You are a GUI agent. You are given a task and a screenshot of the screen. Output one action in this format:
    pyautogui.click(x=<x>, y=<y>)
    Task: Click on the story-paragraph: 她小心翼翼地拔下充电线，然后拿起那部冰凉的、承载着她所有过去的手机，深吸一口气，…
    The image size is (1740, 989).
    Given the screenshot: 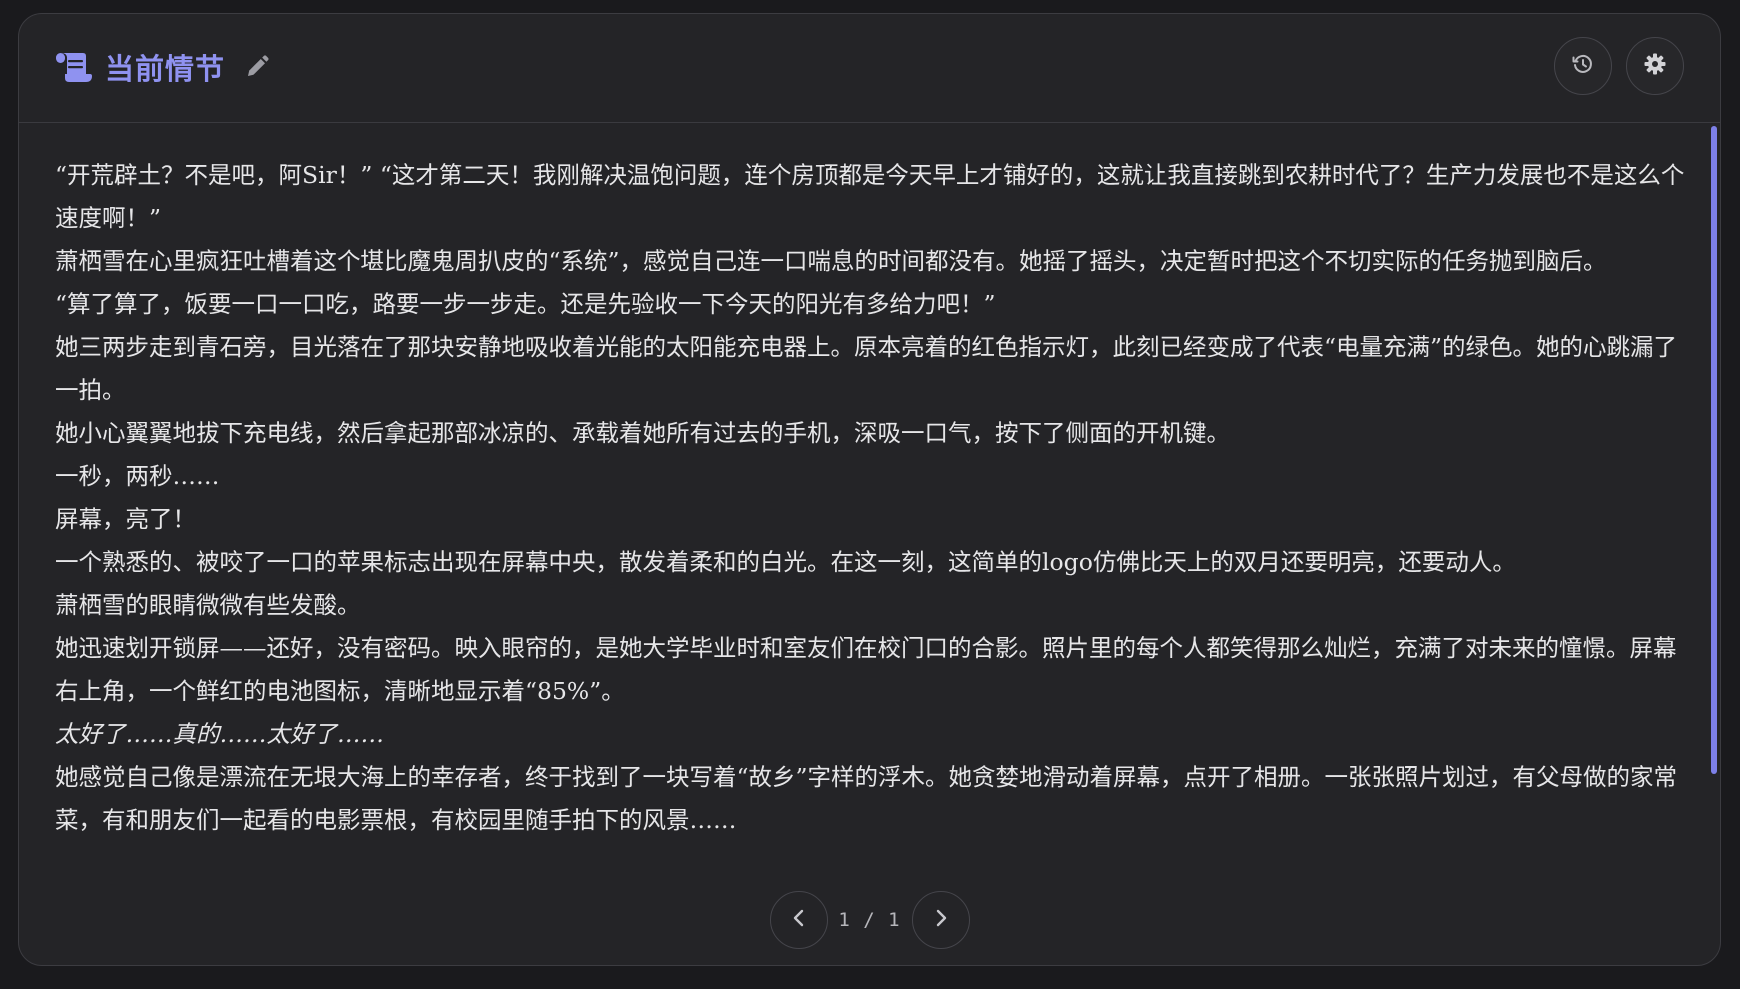 What is the action you would take?
    pyautogui.click(x=642, y=433)
    